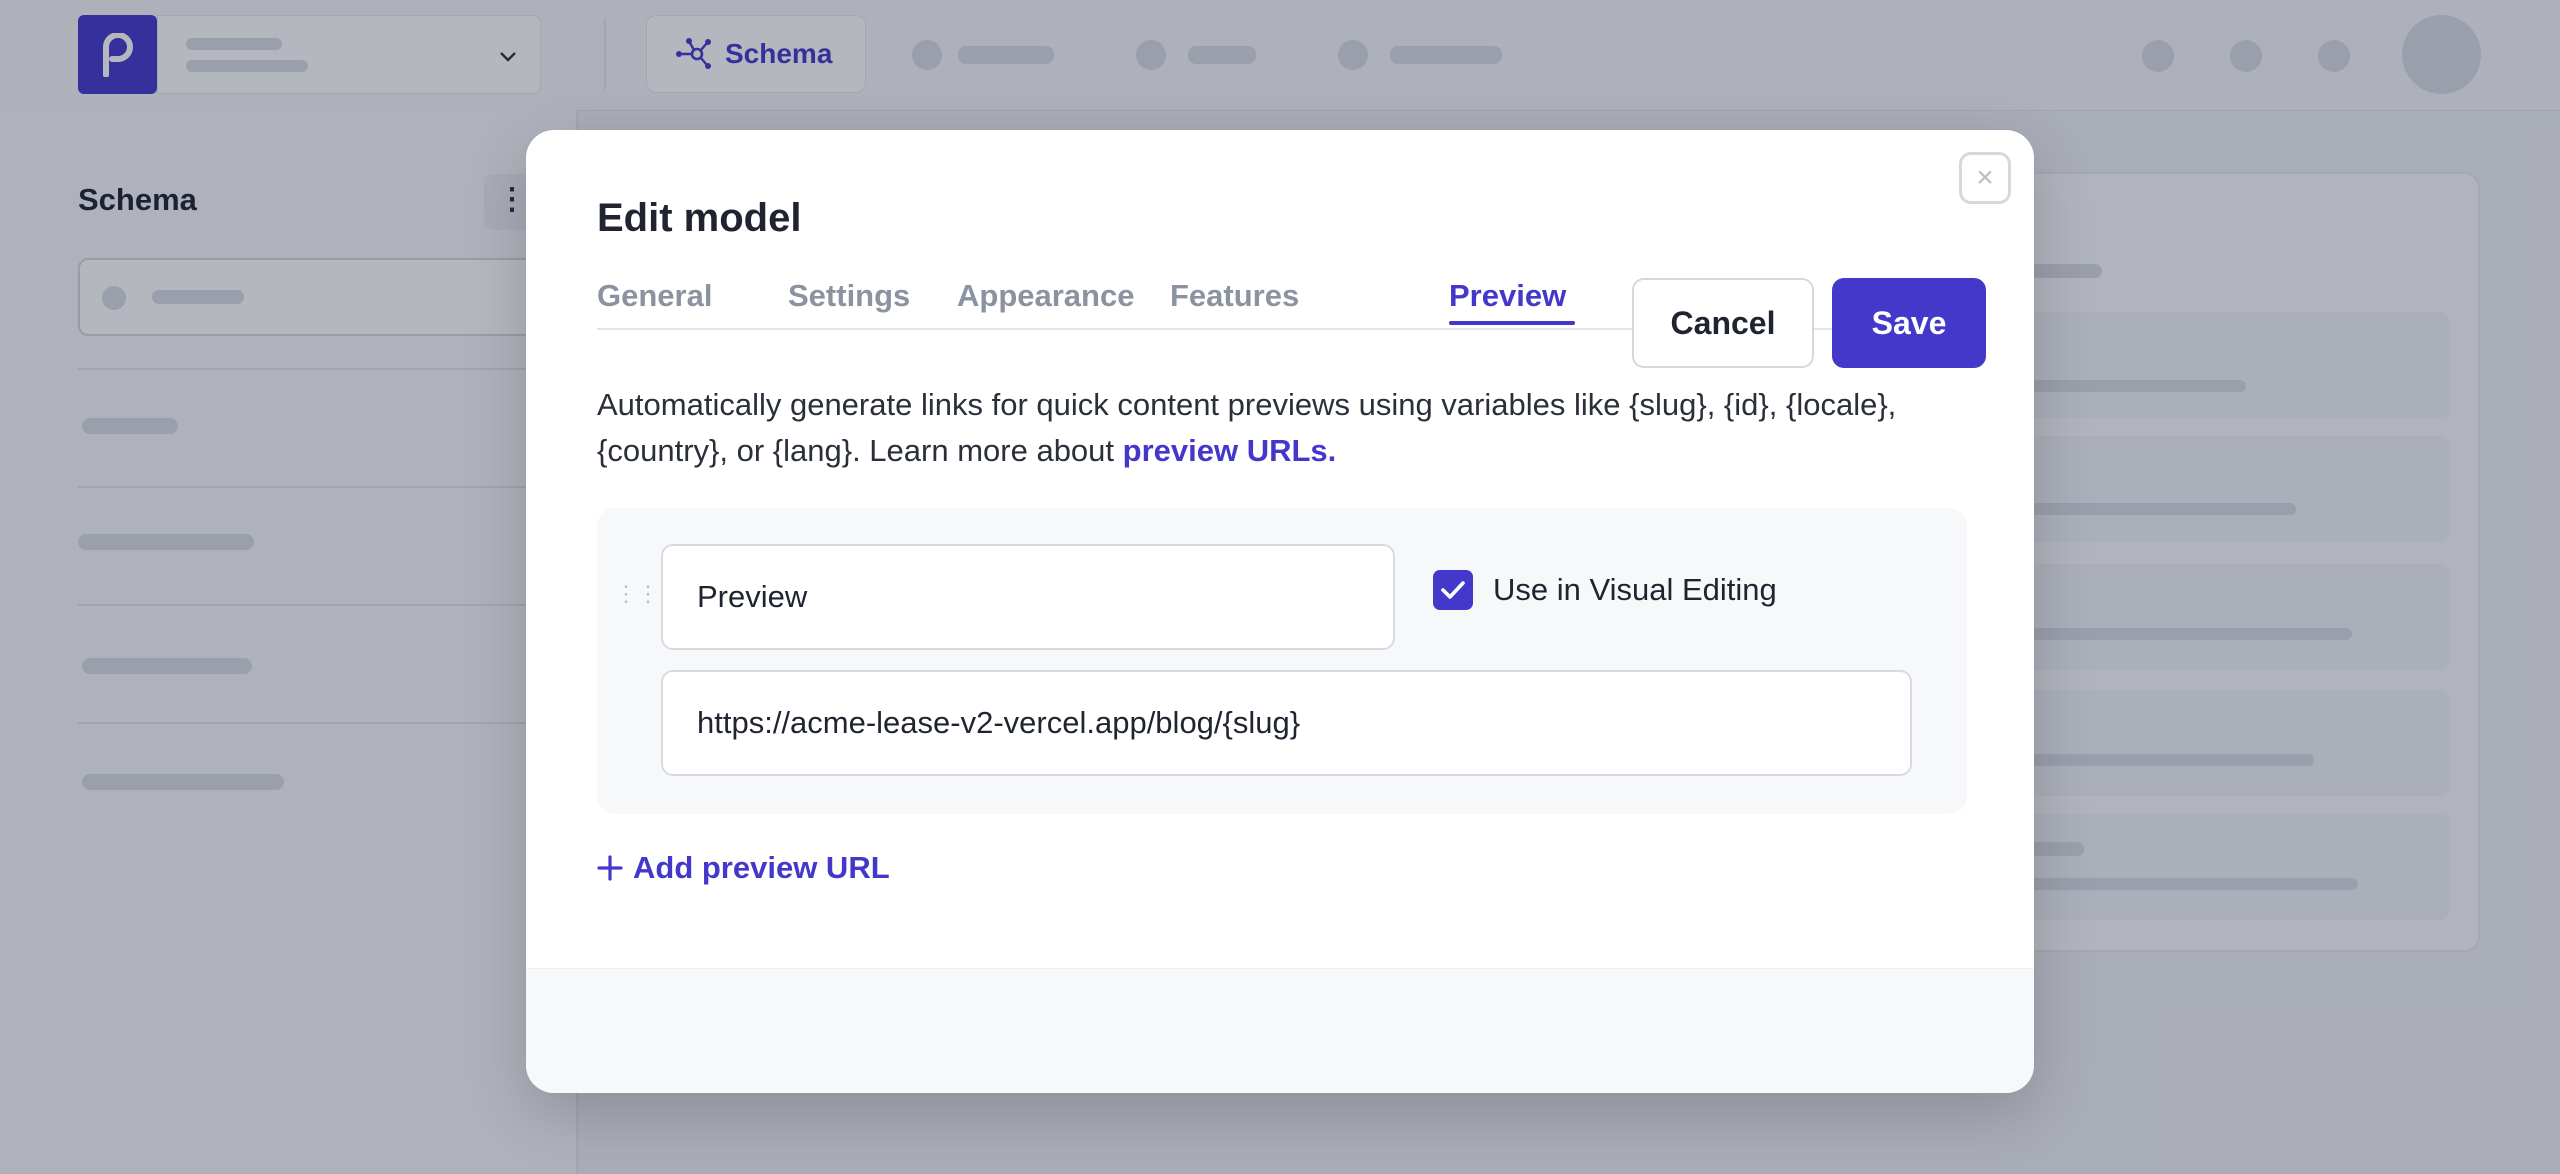 Image resolution: width=2560 pixels, height=1174 pixels. Describe the element at coordinates (1028, 597) in the screenshot. I see `preview-name-input` at that location.